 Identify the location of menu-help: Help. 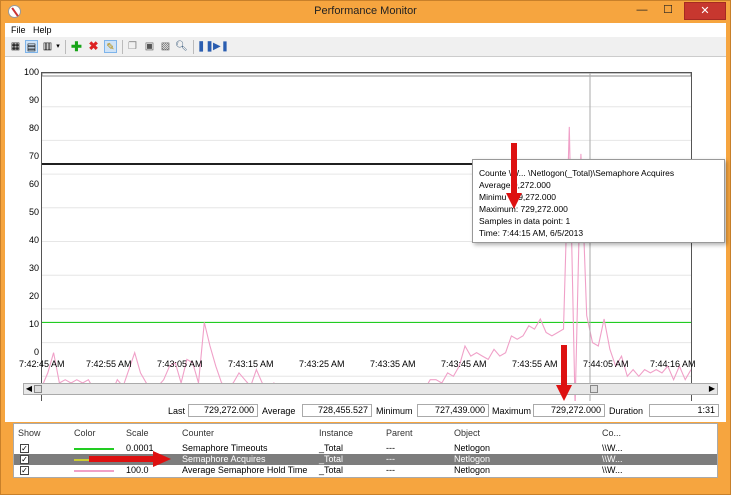
(42, 30).